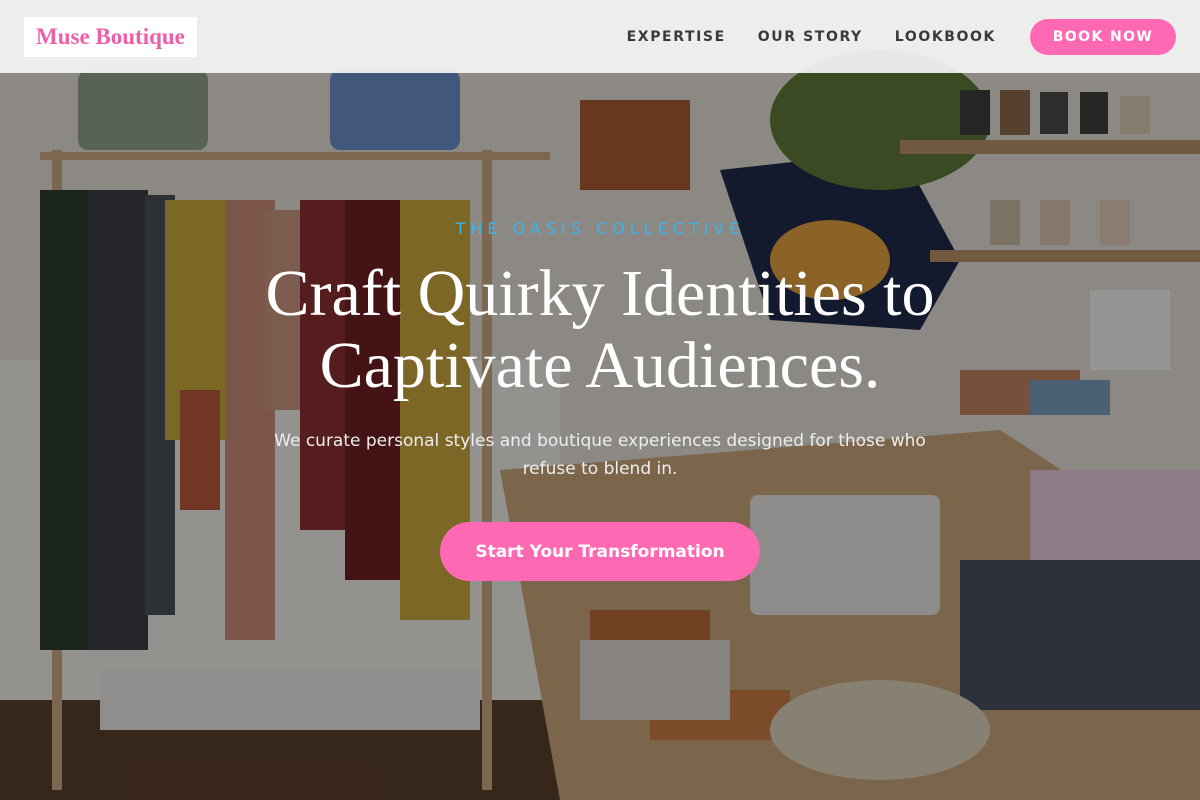  What do you see at coordinates (600, 551) in the screenshot?
I see `start-transformation-button: Start Your Transformation` at bounding box center [600, 551].